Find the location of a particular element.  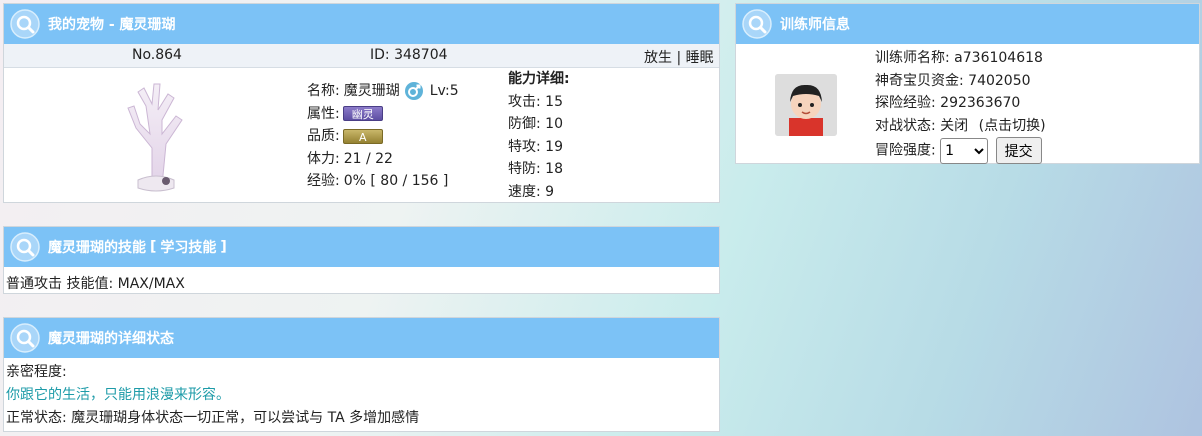

ability-label: 特攻: is located at coordinates (524, 146).